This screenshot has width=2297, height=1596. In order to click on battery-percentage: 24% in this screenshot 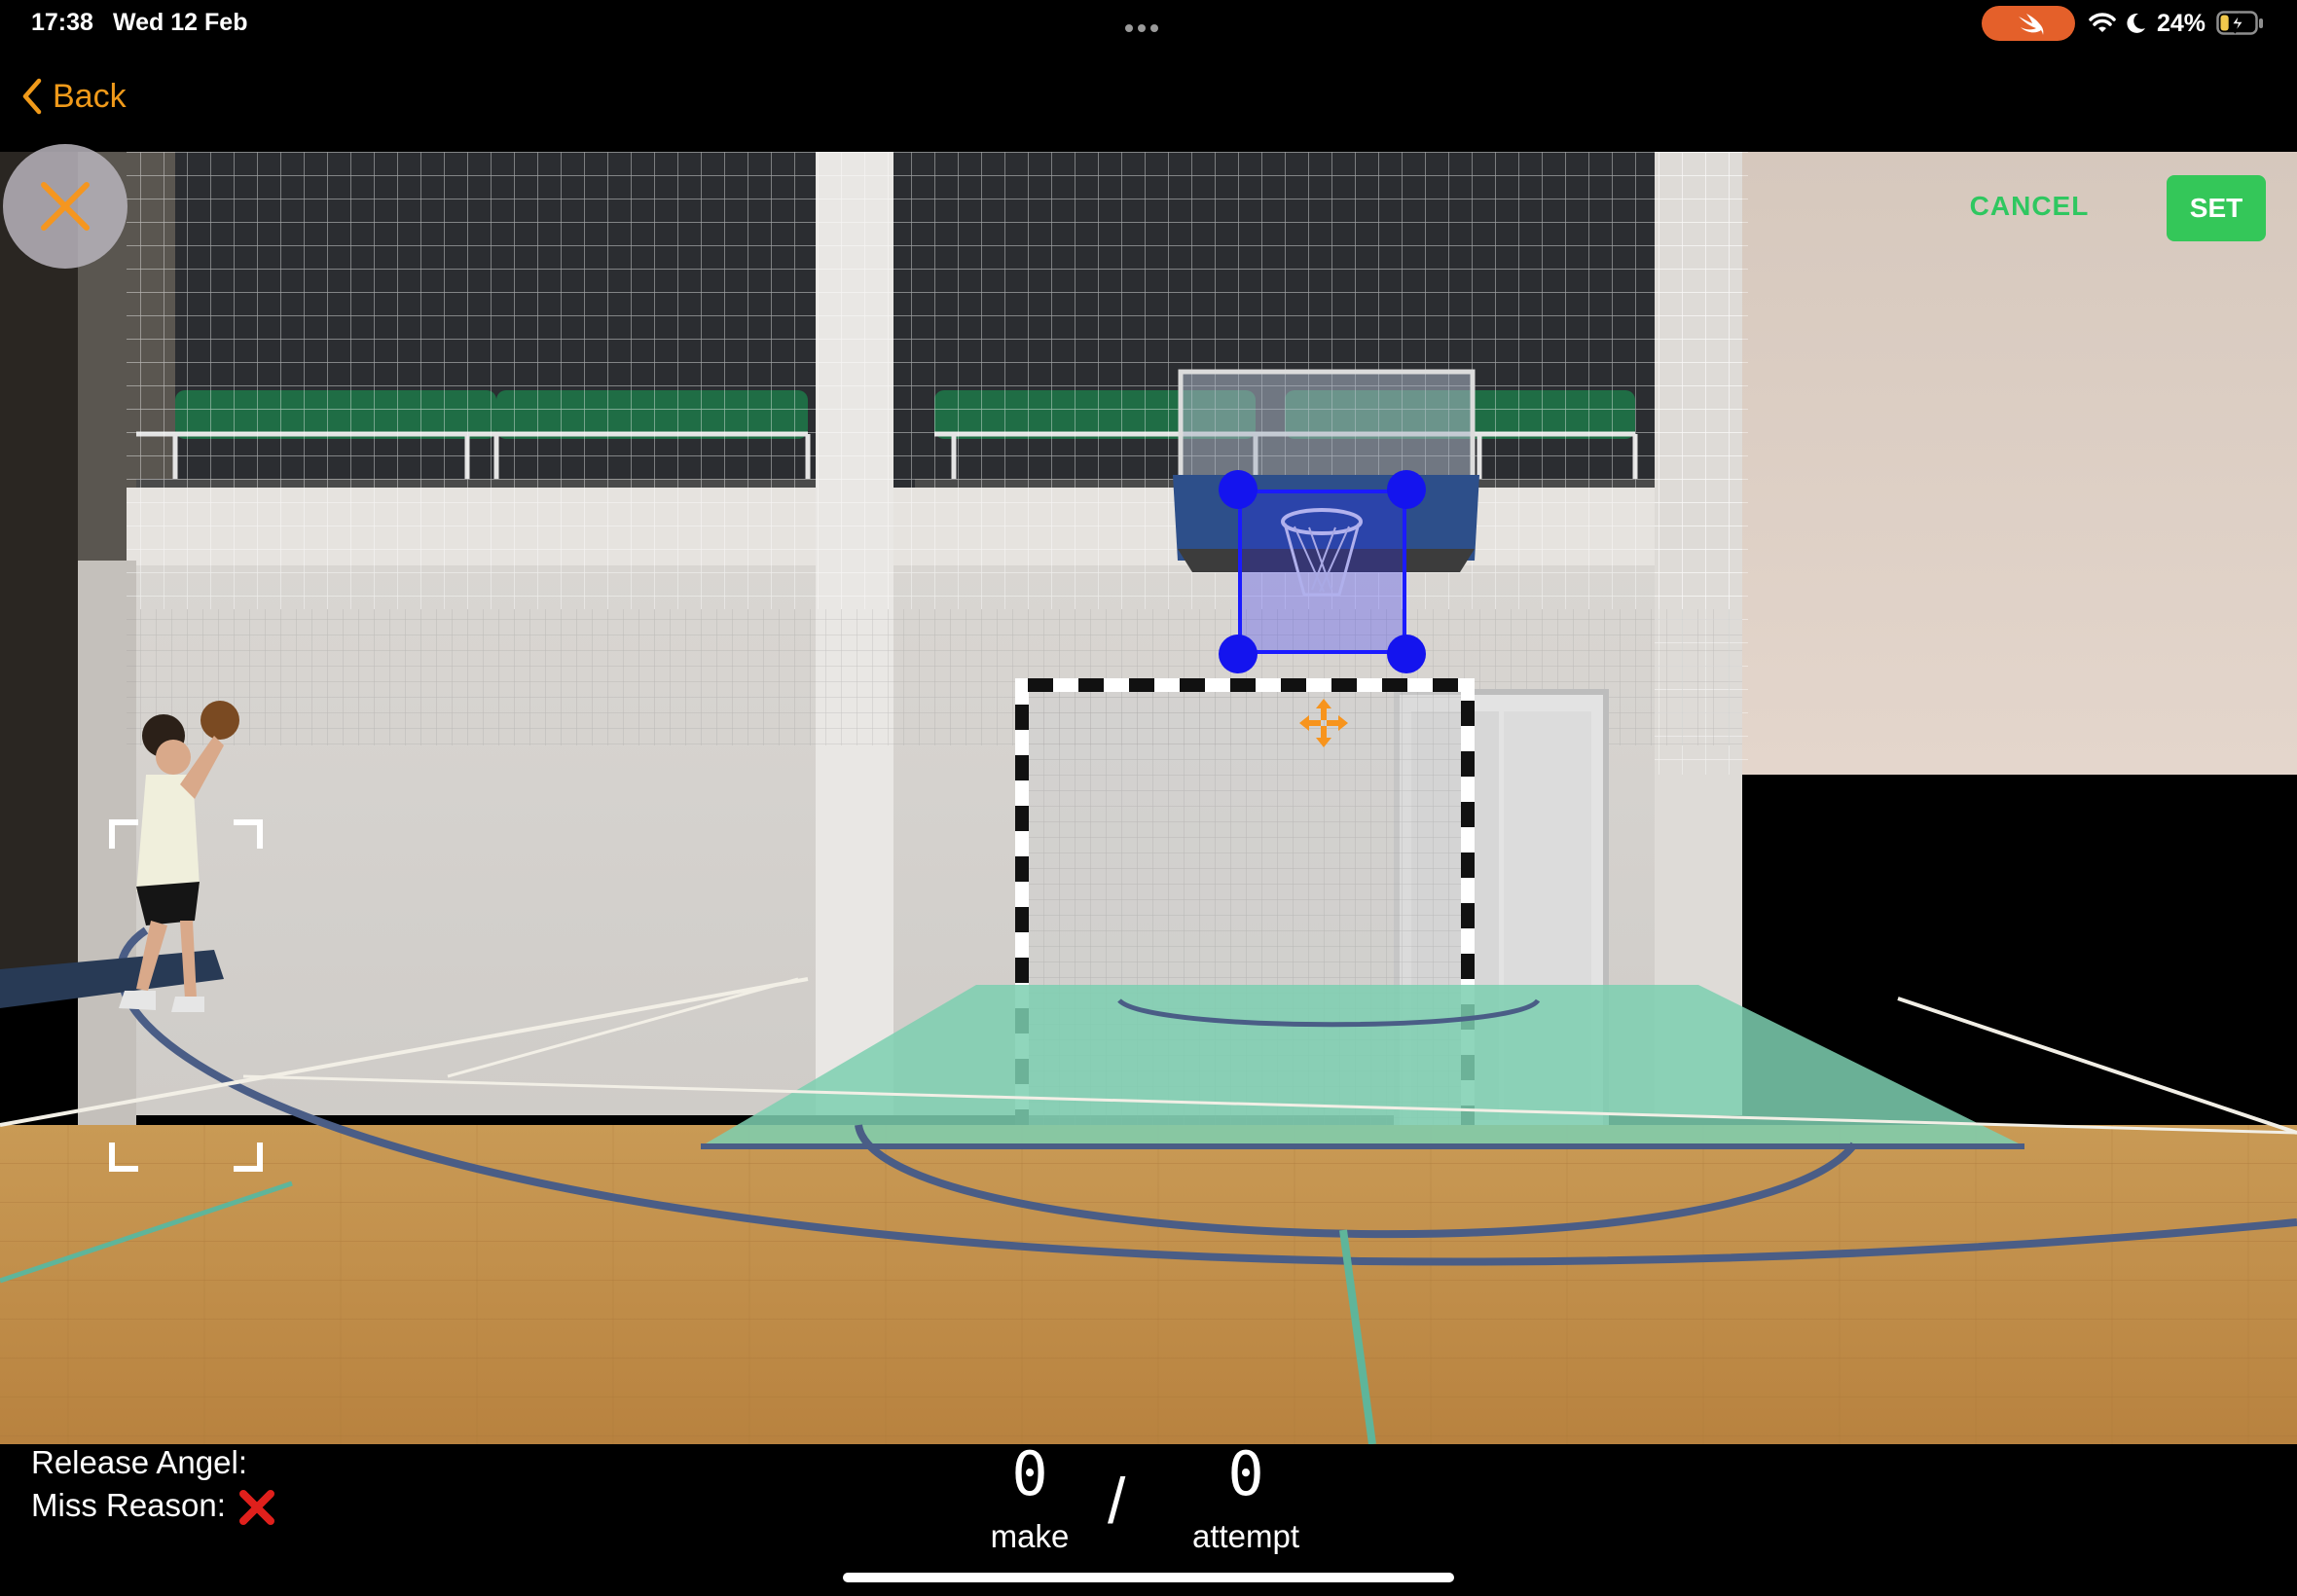, I will do `click(2181, 23)`.